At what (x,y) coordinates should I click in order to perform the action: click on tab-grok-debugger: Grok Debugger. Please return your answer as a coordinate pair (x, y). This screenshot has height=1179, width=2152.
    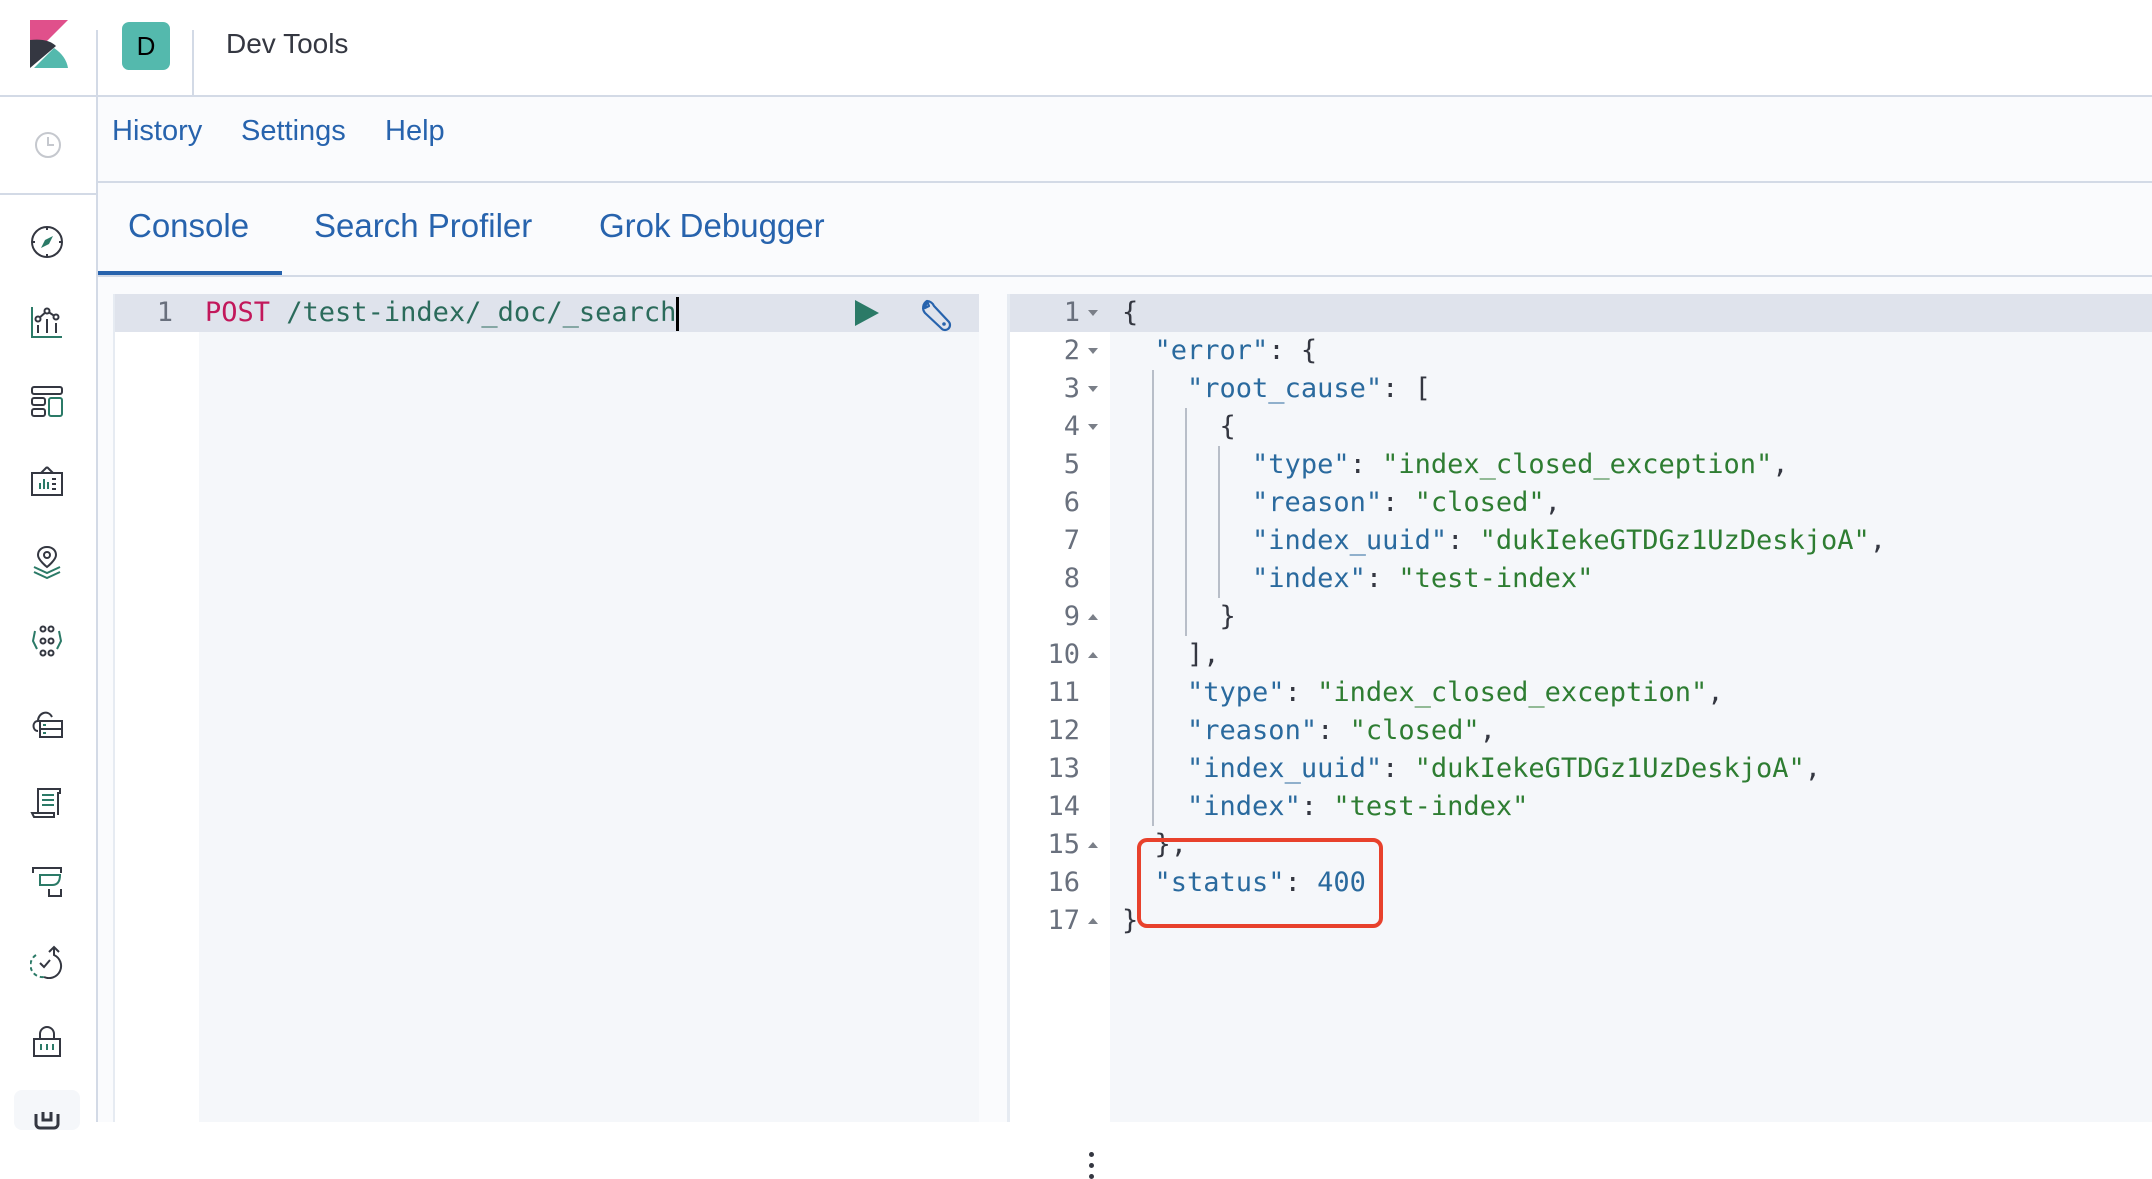
    Looking at the image, I should click on (712, 226).